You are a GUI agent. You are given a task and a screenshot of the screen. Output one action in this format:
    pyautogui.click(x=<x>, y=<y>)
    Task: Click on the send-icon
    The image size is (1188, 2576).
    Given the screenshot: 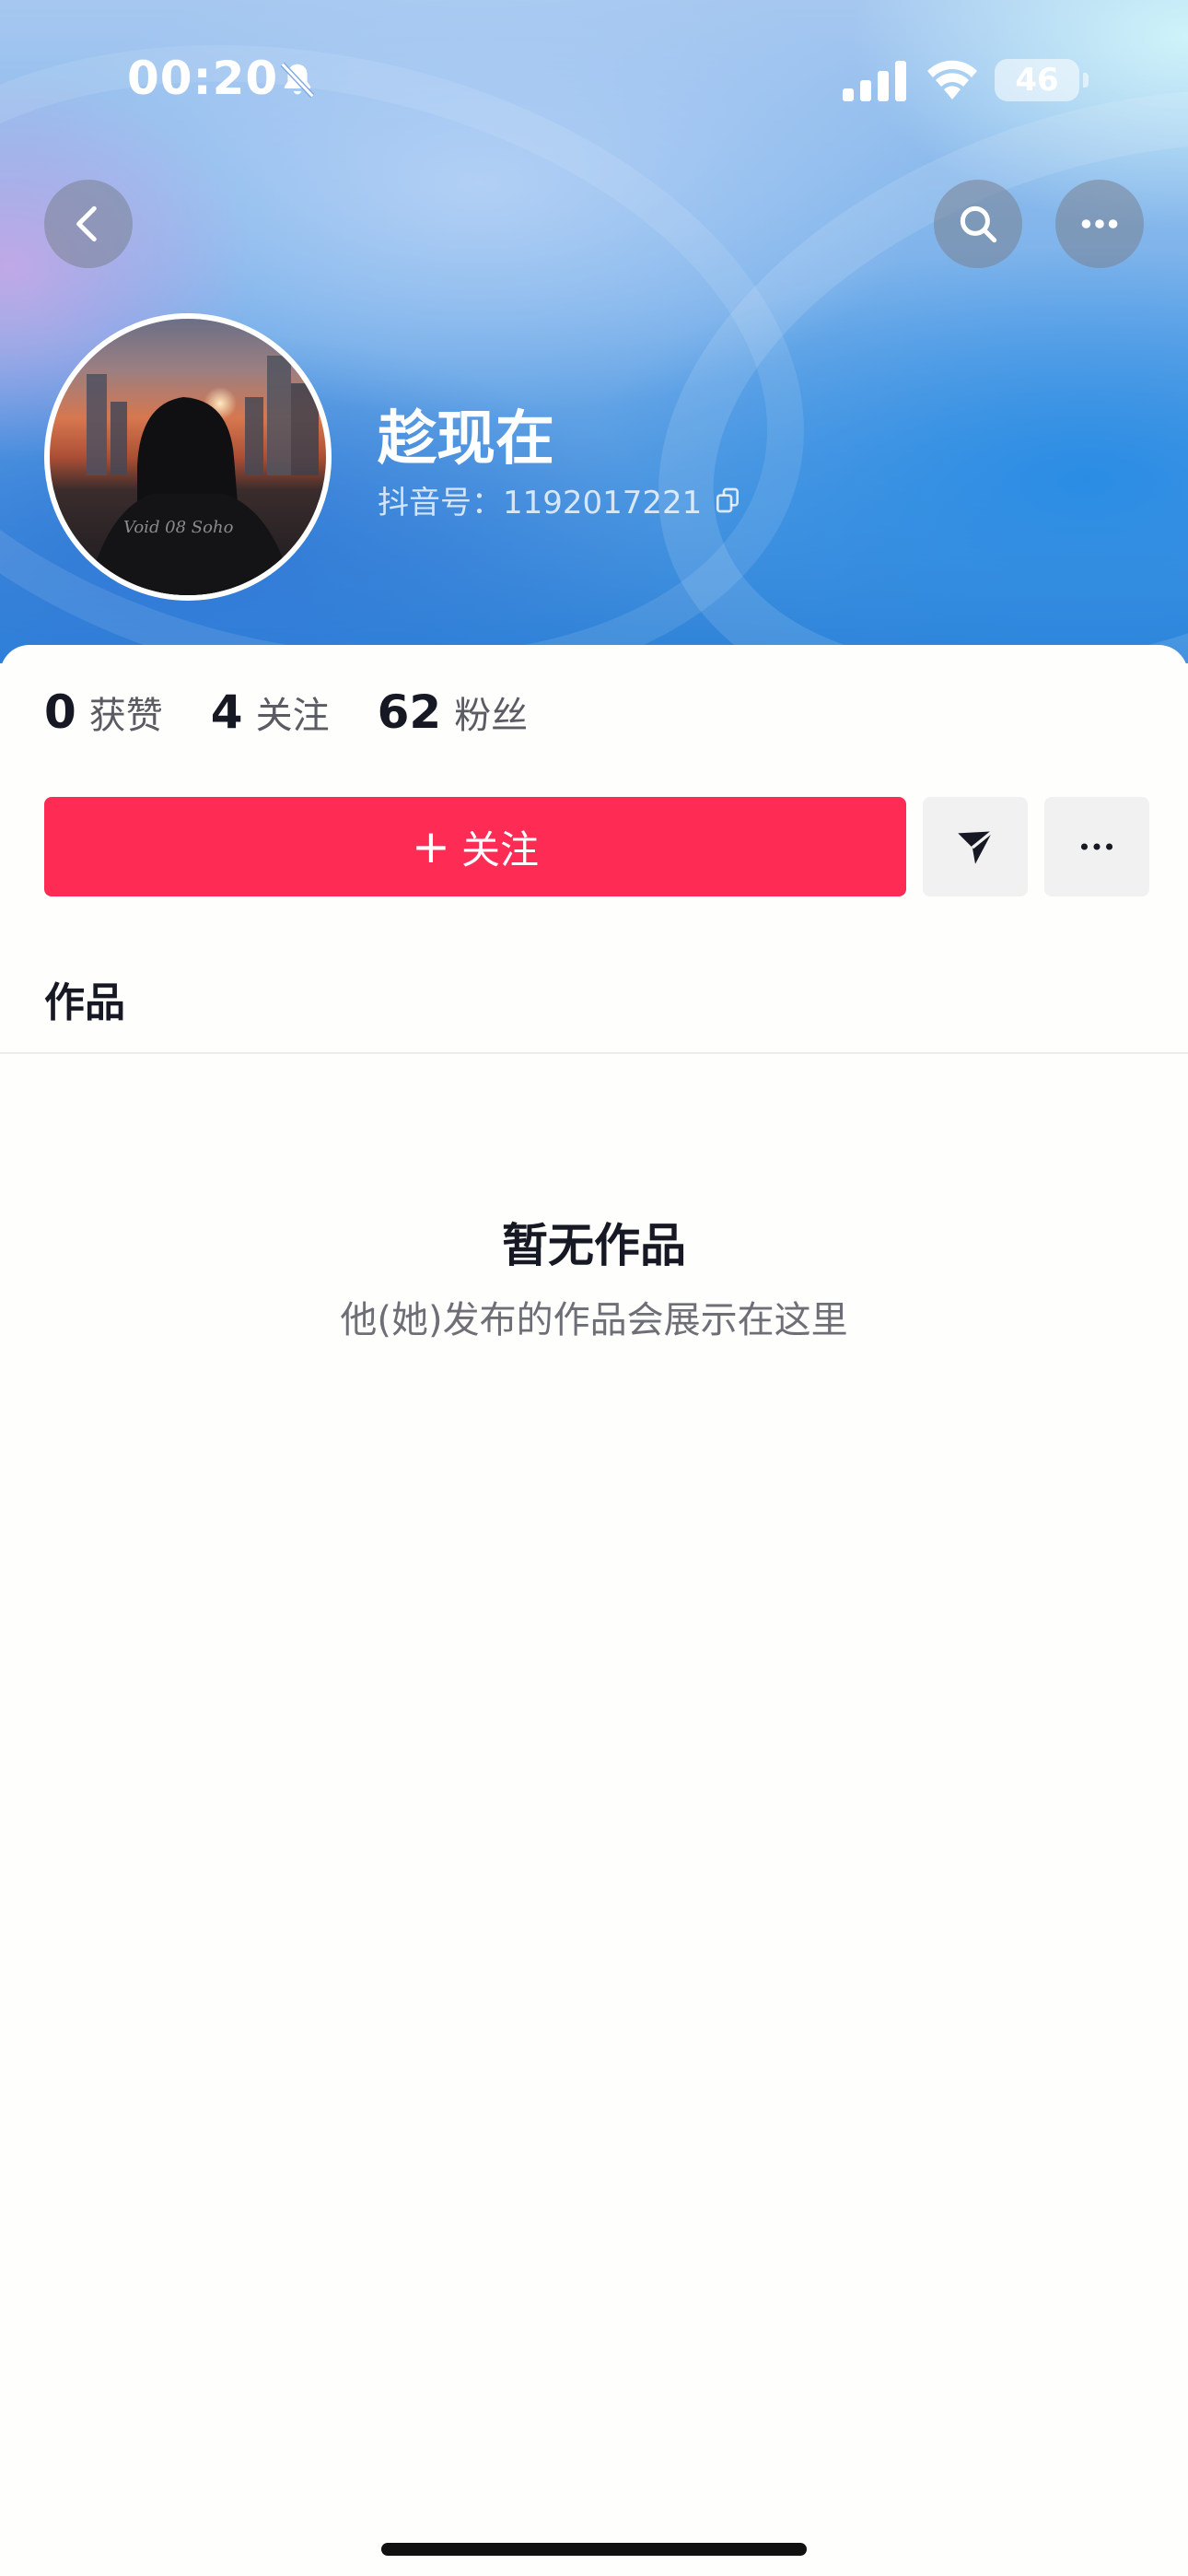 What is the action you would take?
    pyautogui.click(x=976, y=847)
    